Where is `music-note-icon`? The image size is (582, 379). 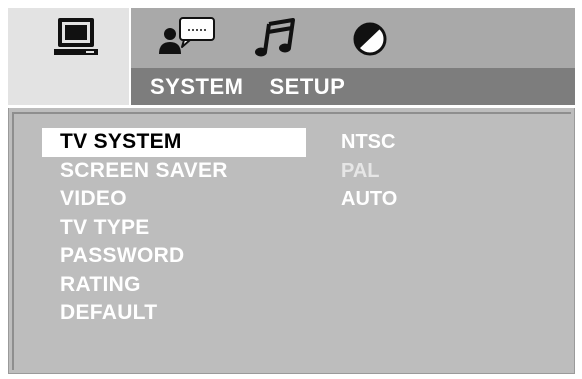 music-note-icon is located at coordinates (274, 37).